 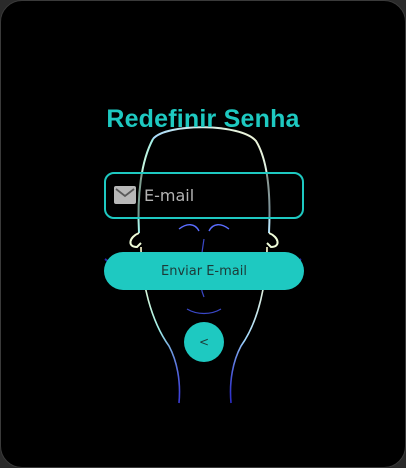 What do you see at coordinates (204, 342) in the screenshot?
I see `back-button: <` at bounding box center [204, 342].